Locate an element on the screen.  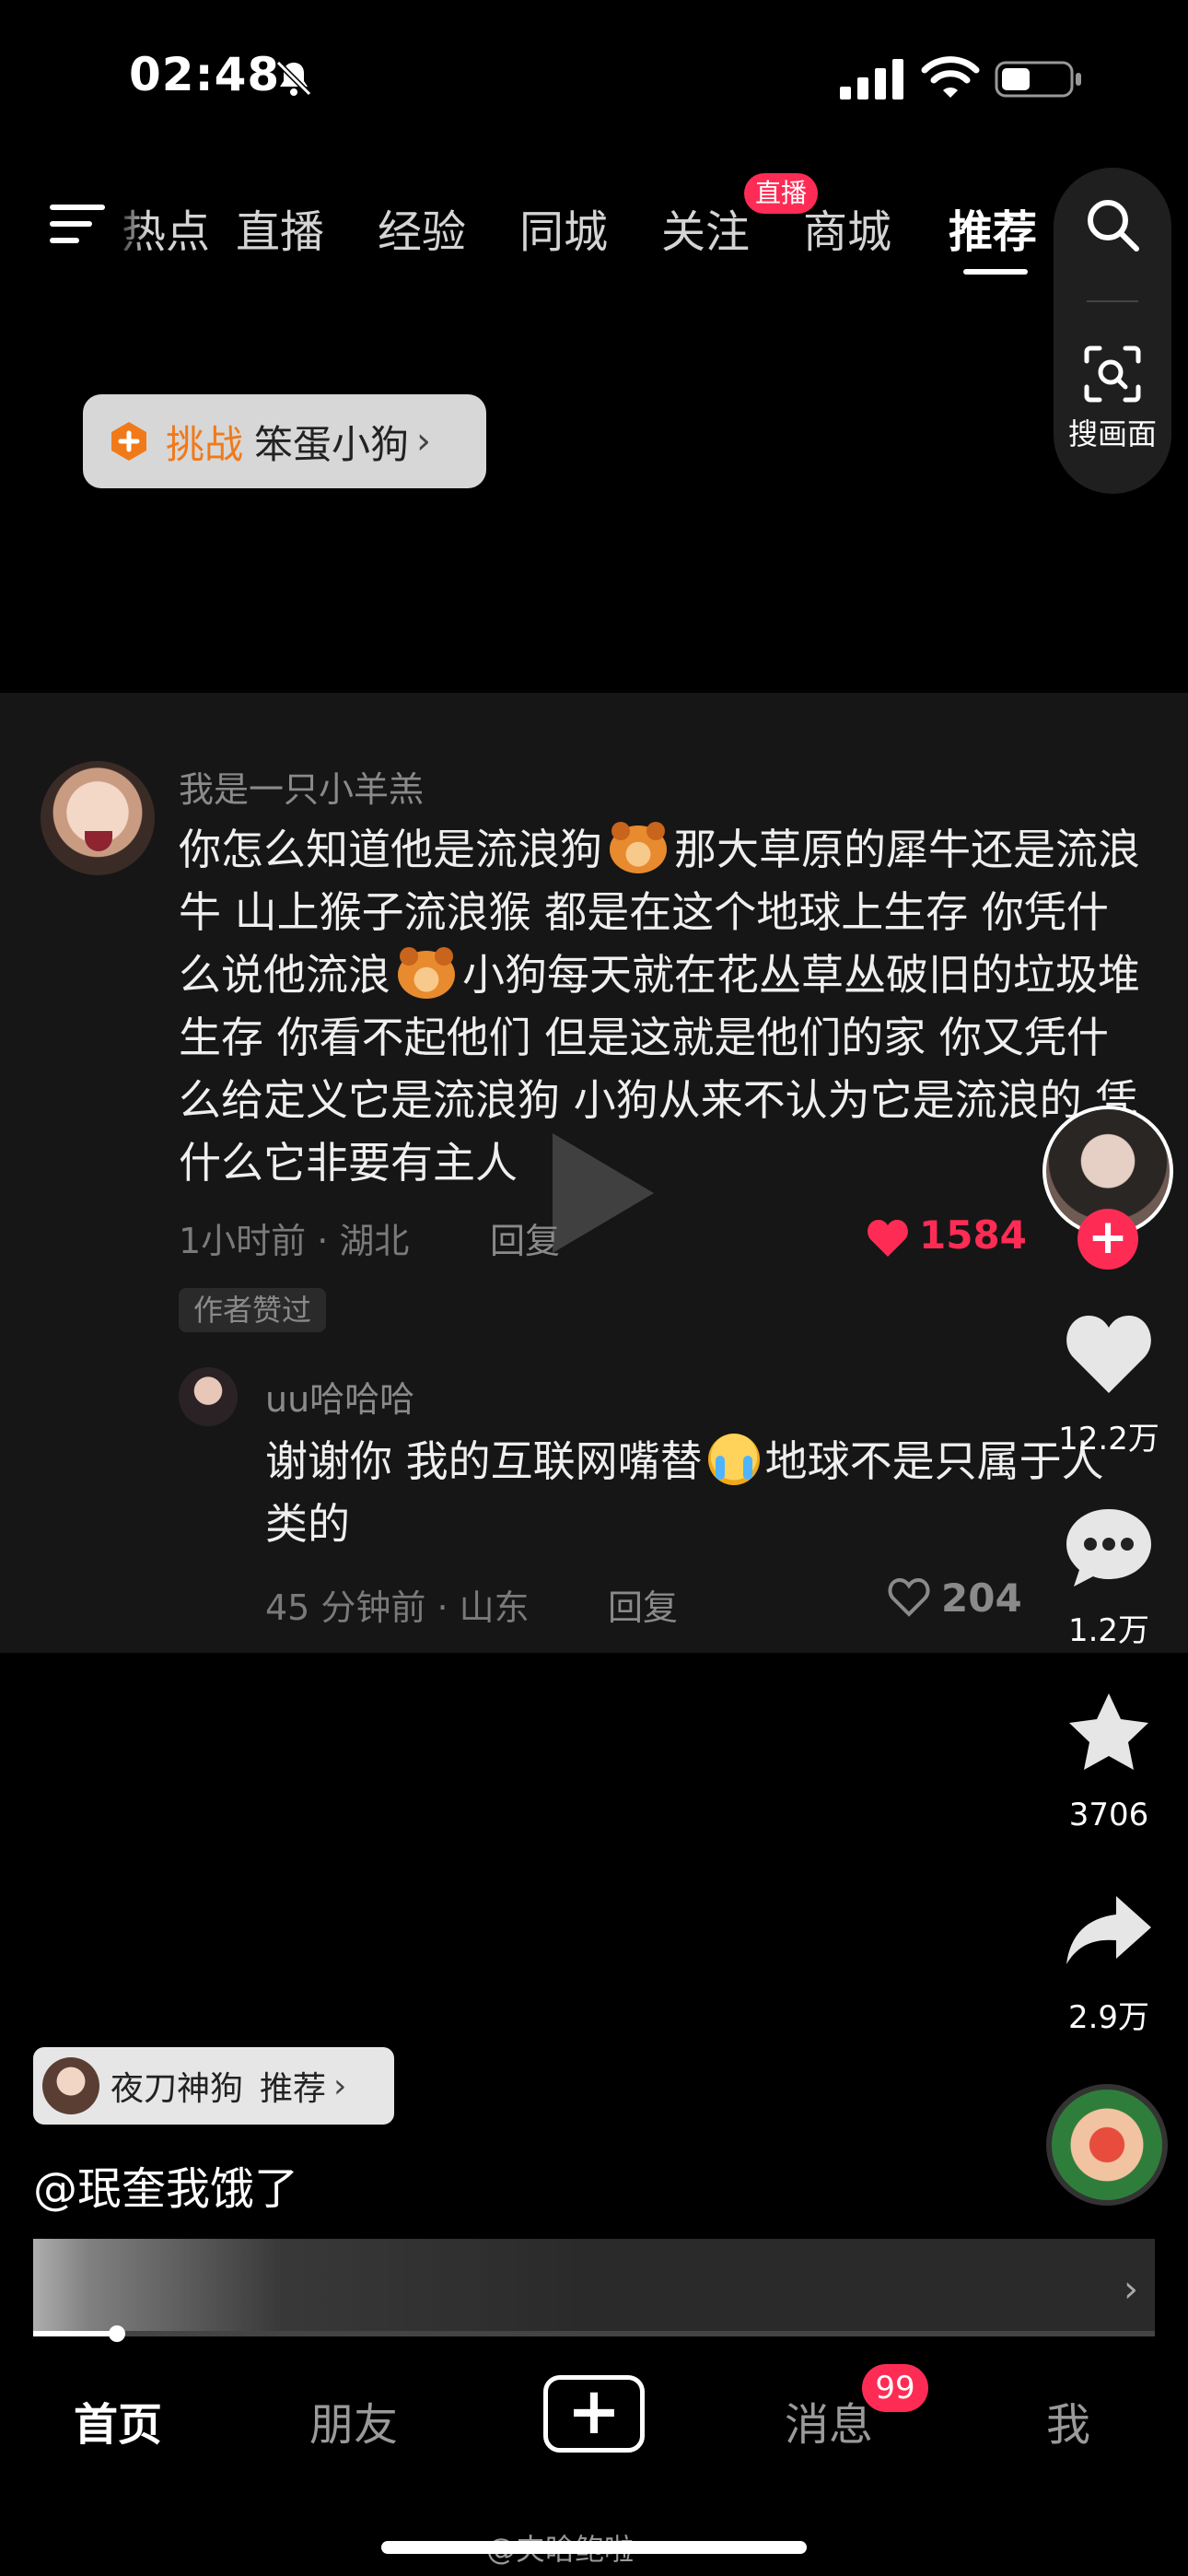
comment-meta: 1小时前 · 湖北 is located at coordinates (294, 1241).